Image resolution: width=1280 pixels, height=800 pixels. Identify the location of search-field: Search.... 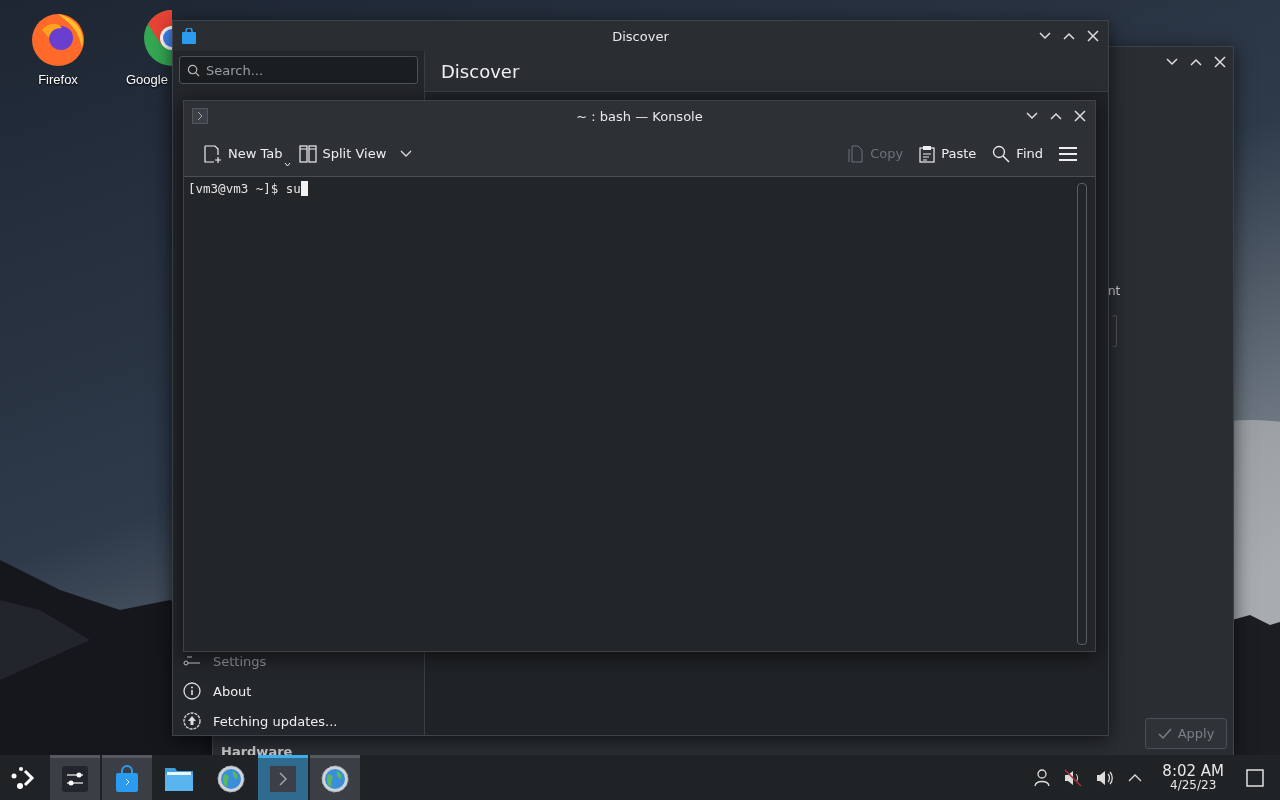
(298, 70).